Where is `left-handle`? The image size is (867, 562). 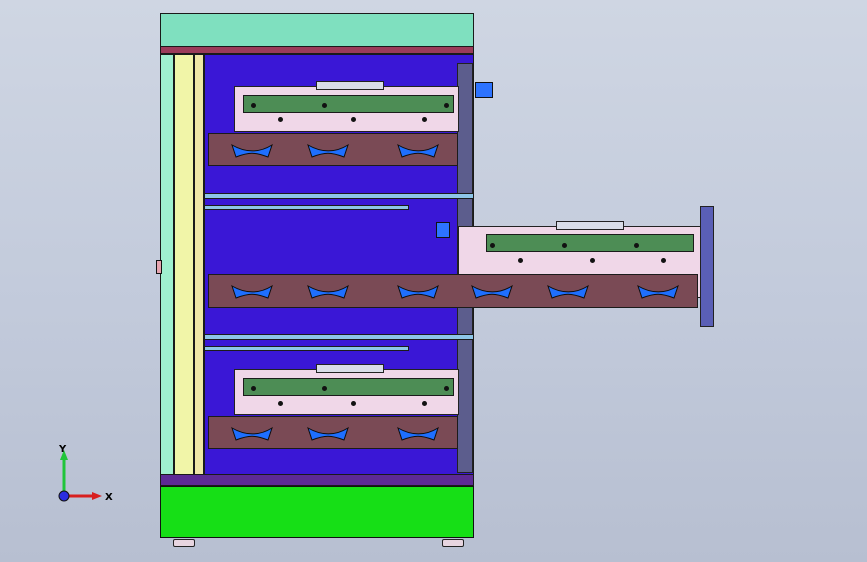 left-handle is located at coordinates (159, 267).